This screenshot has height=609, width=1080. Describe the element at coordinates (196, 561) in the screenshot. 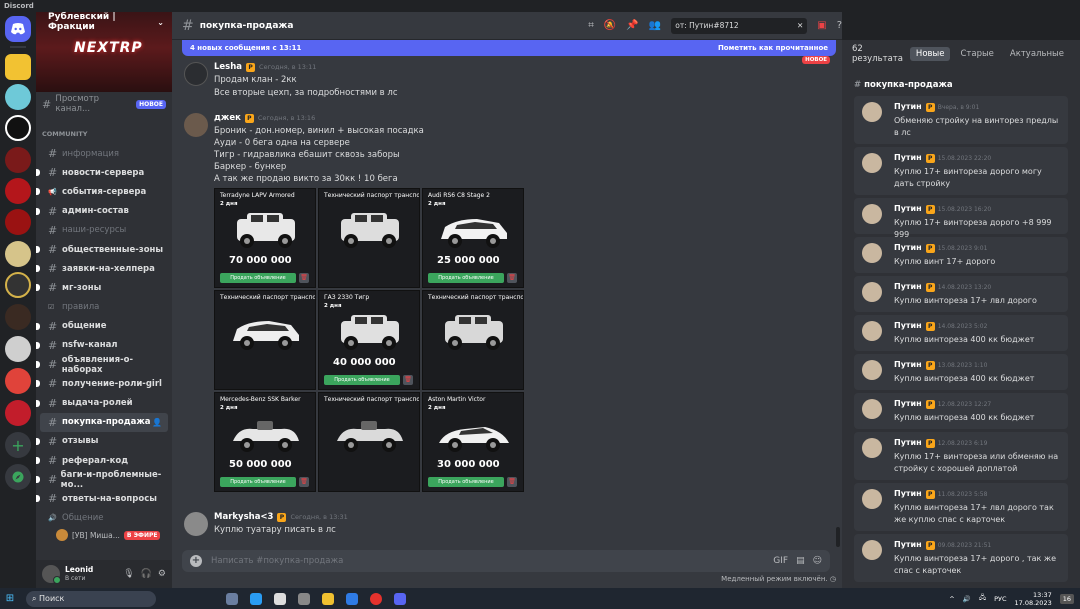

I see `add-attachment-icon: +` at that location.